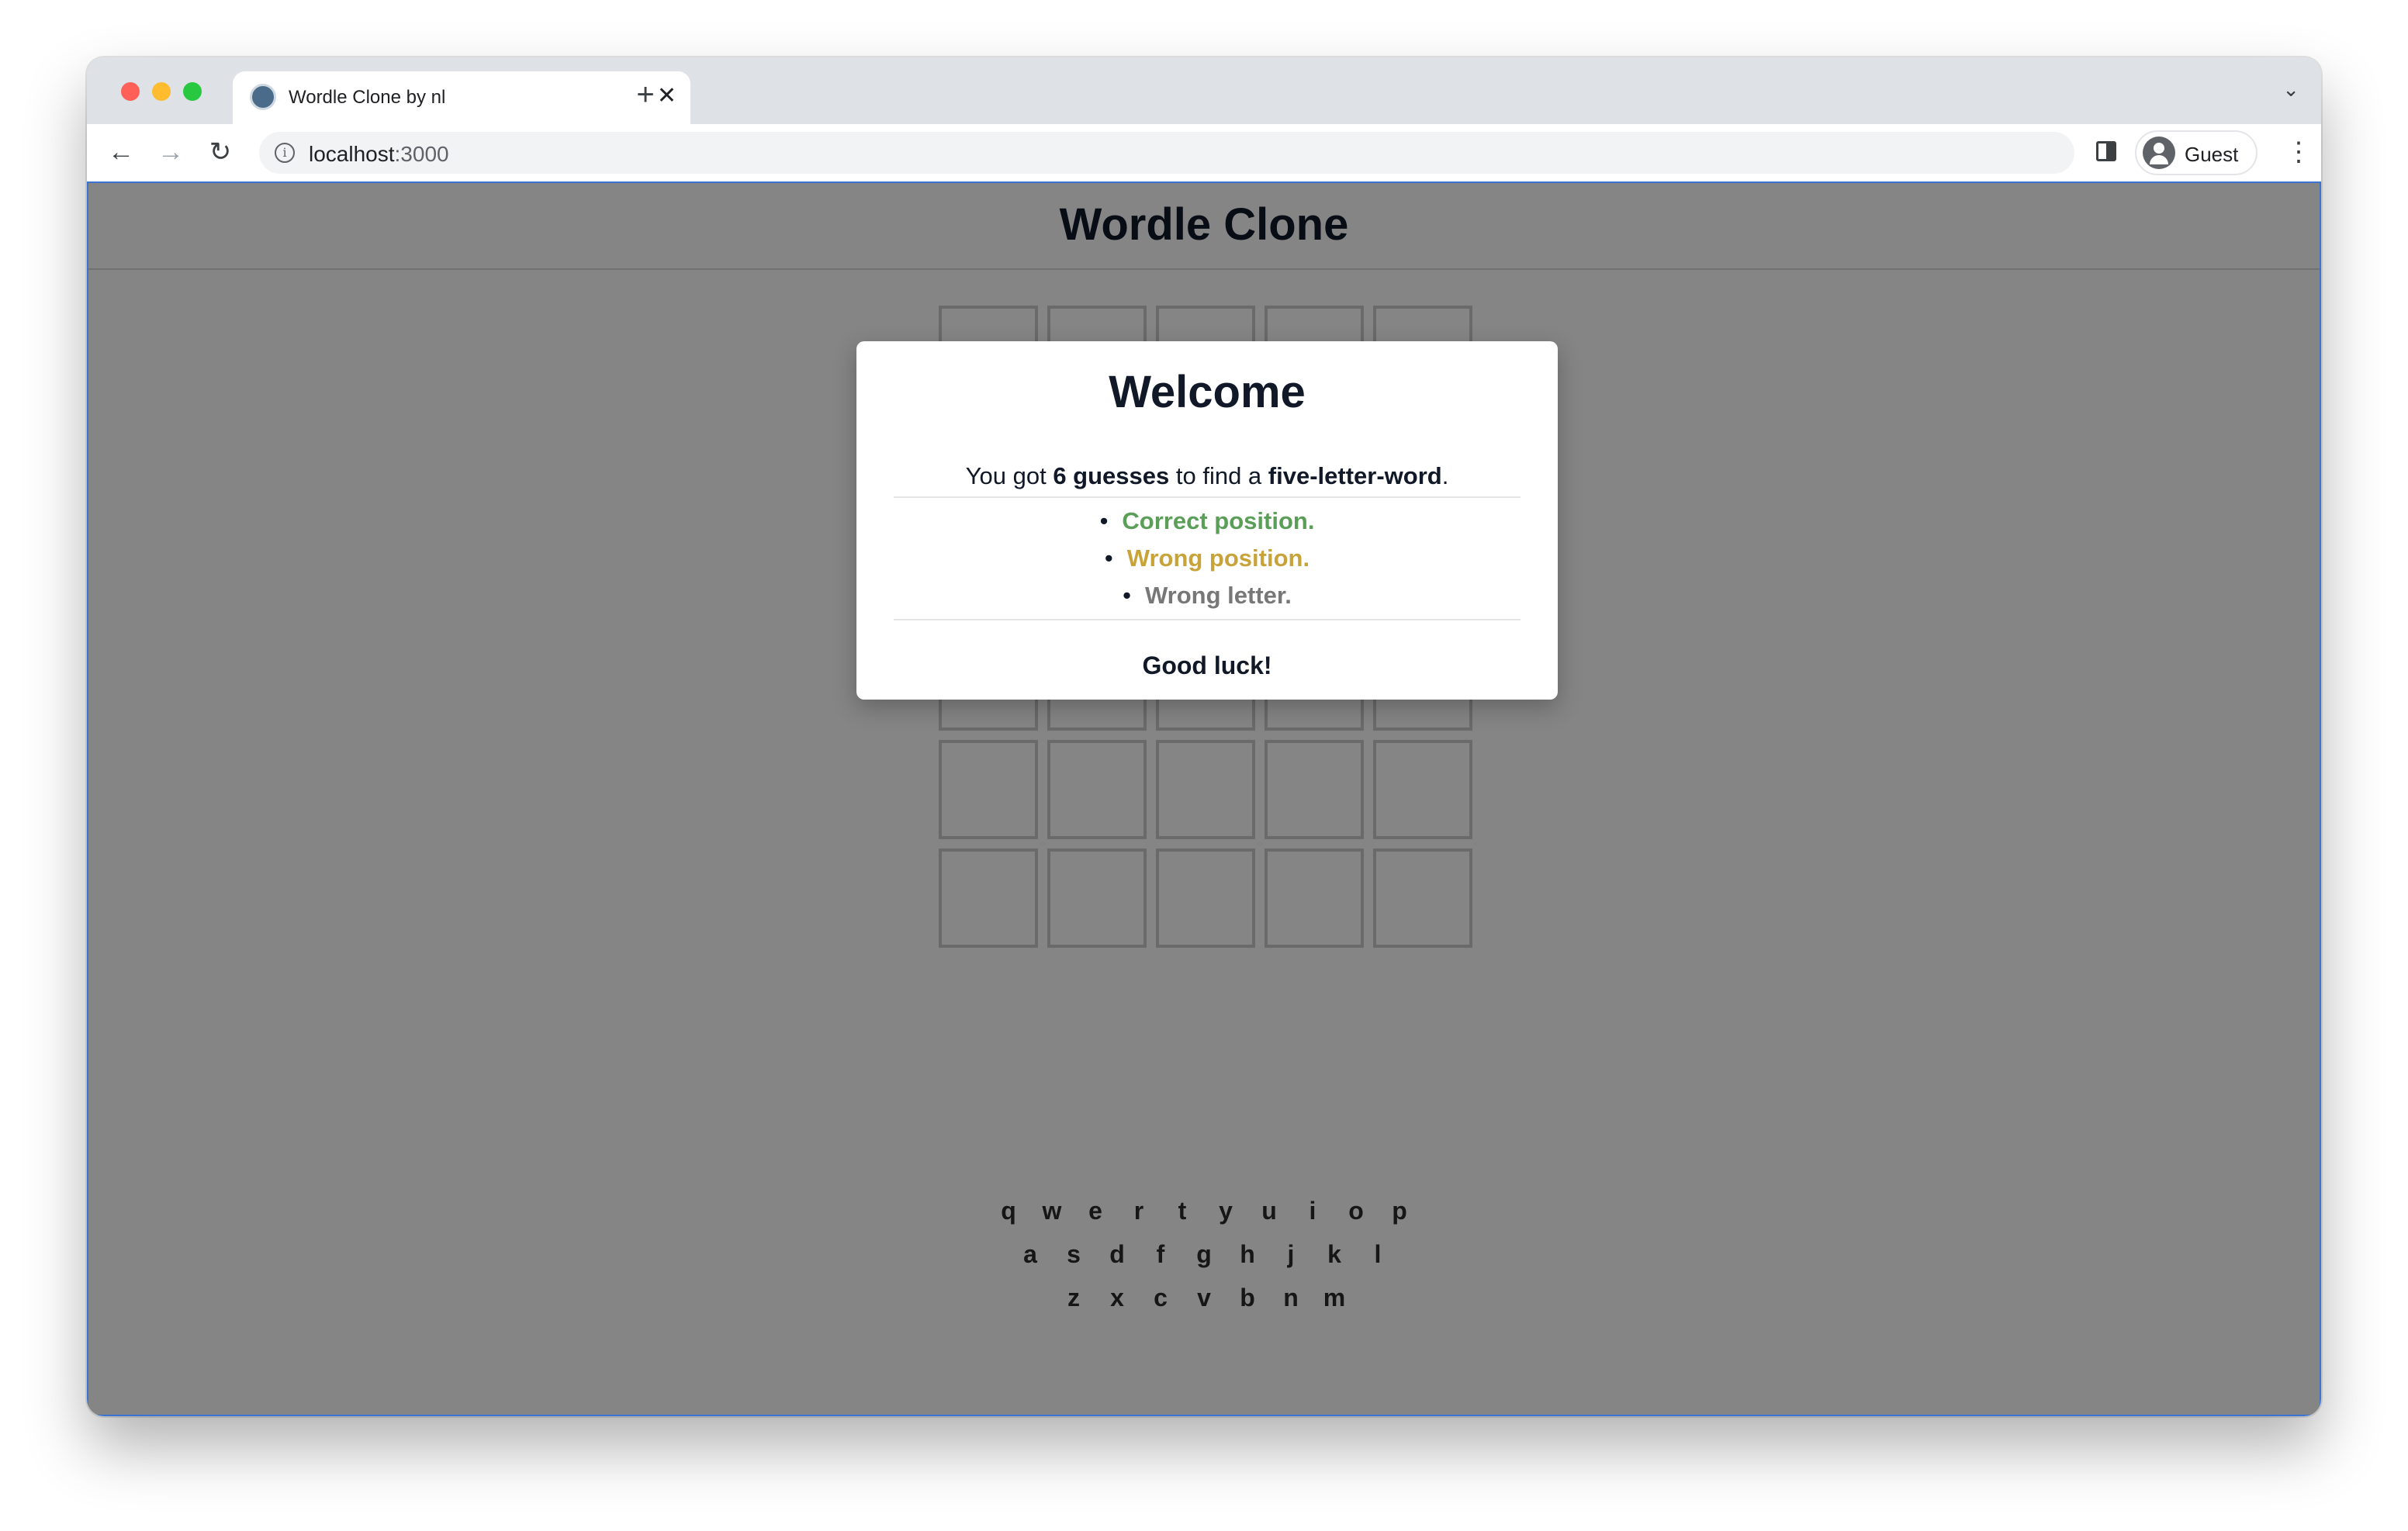  I want to click on intro-guesses: 6 guesses, so click(1111, 475).